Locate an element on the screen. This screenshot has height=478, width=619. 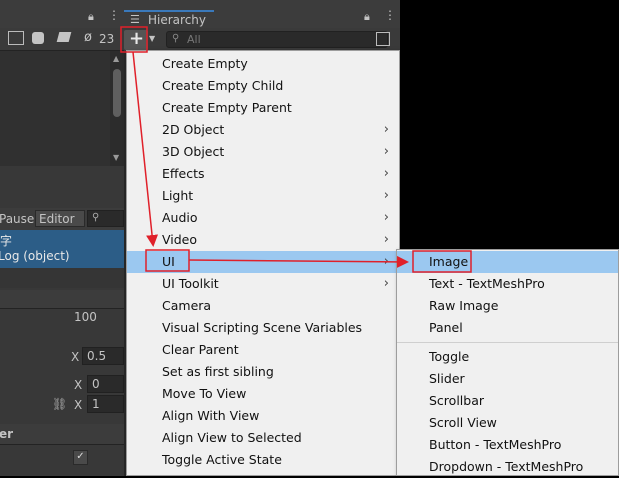
ui-item-highlight-box is located at coordinates (167, 260).